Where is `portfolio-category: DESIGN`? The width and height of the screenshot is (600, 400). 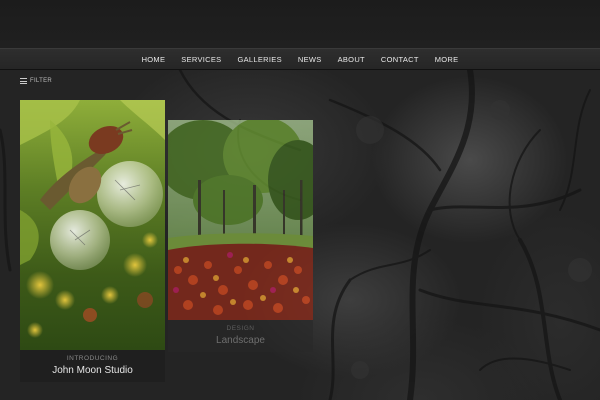 portfolio-category: DESIGN is located at coordinates (240, 328).